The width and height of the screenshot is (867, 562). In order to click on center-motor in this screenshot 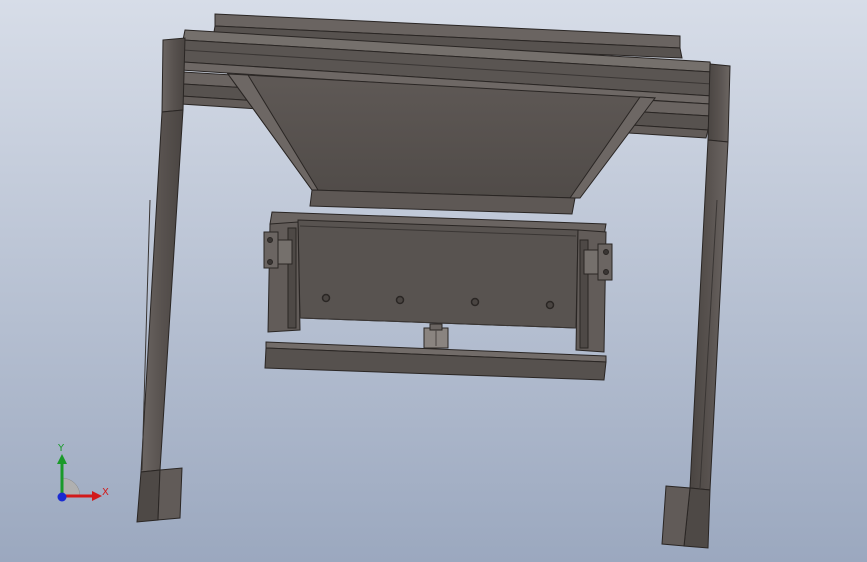, I will do `click(436, 336)`.